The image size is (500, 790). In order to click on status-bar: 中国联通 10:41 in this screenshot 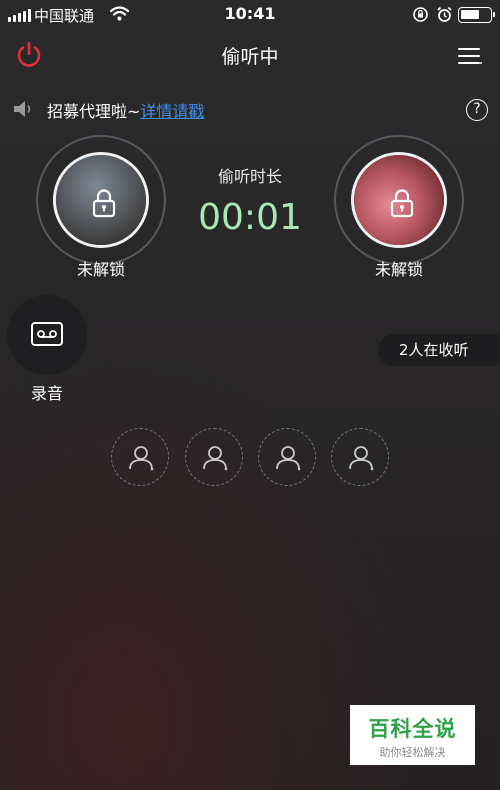, I will do `click(250, 15)`.